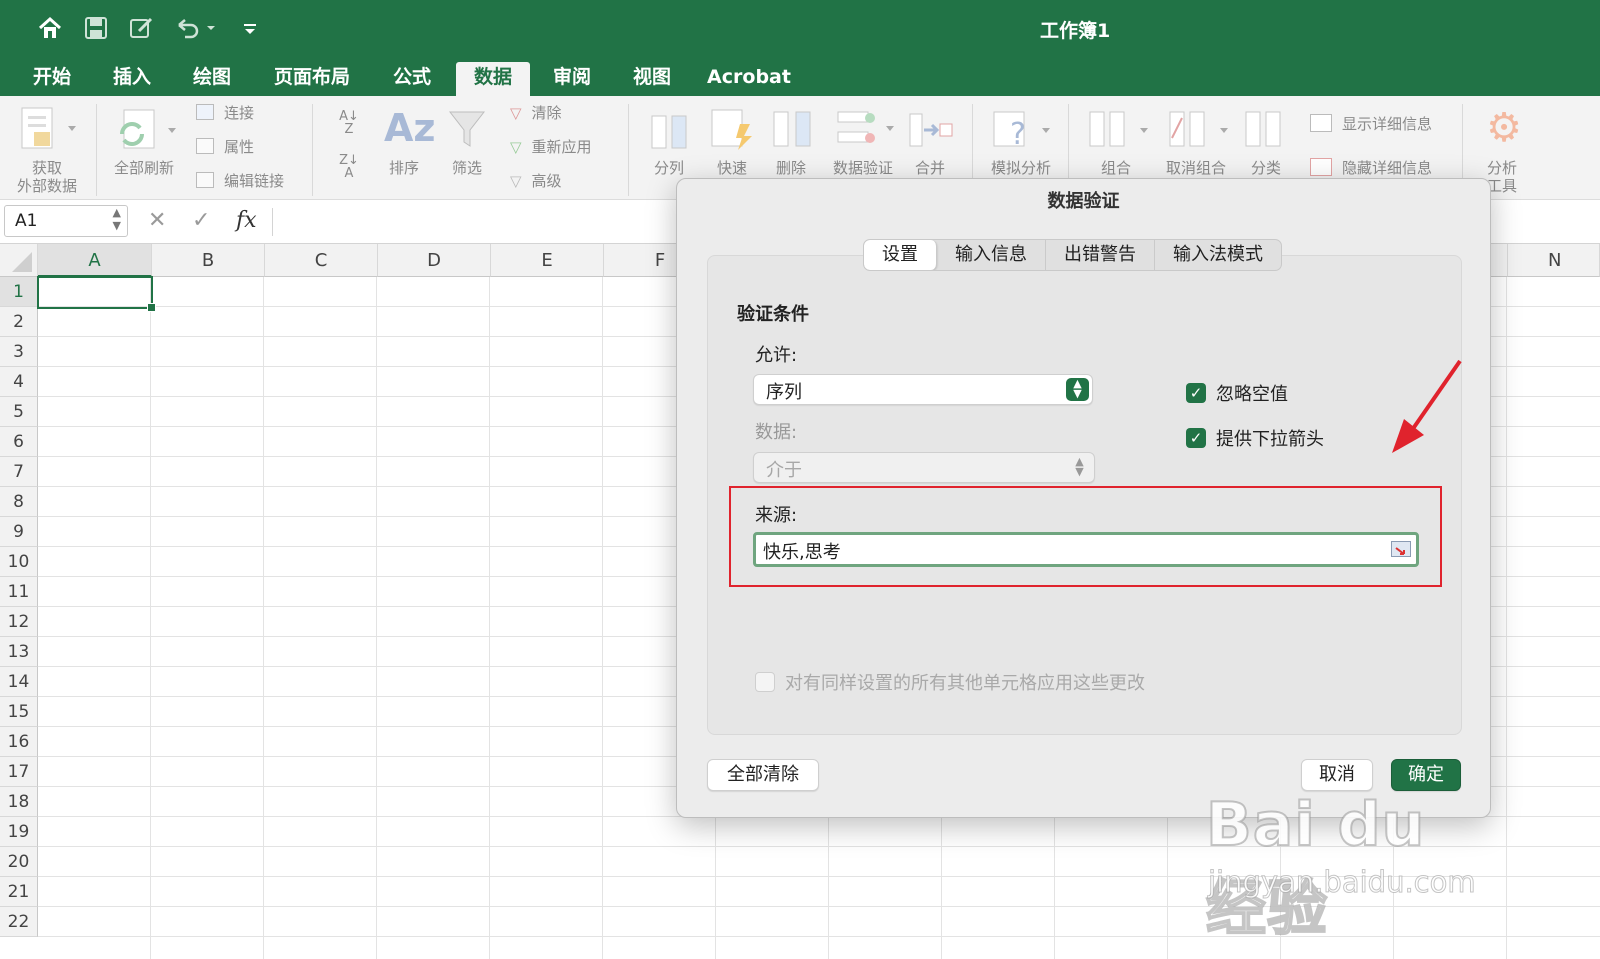 This screenshot has height=959, width=1600. What do you see at coordinates (205, 112) in the screenshot?
I see `connections-icon` at bounding box center [205, 112].